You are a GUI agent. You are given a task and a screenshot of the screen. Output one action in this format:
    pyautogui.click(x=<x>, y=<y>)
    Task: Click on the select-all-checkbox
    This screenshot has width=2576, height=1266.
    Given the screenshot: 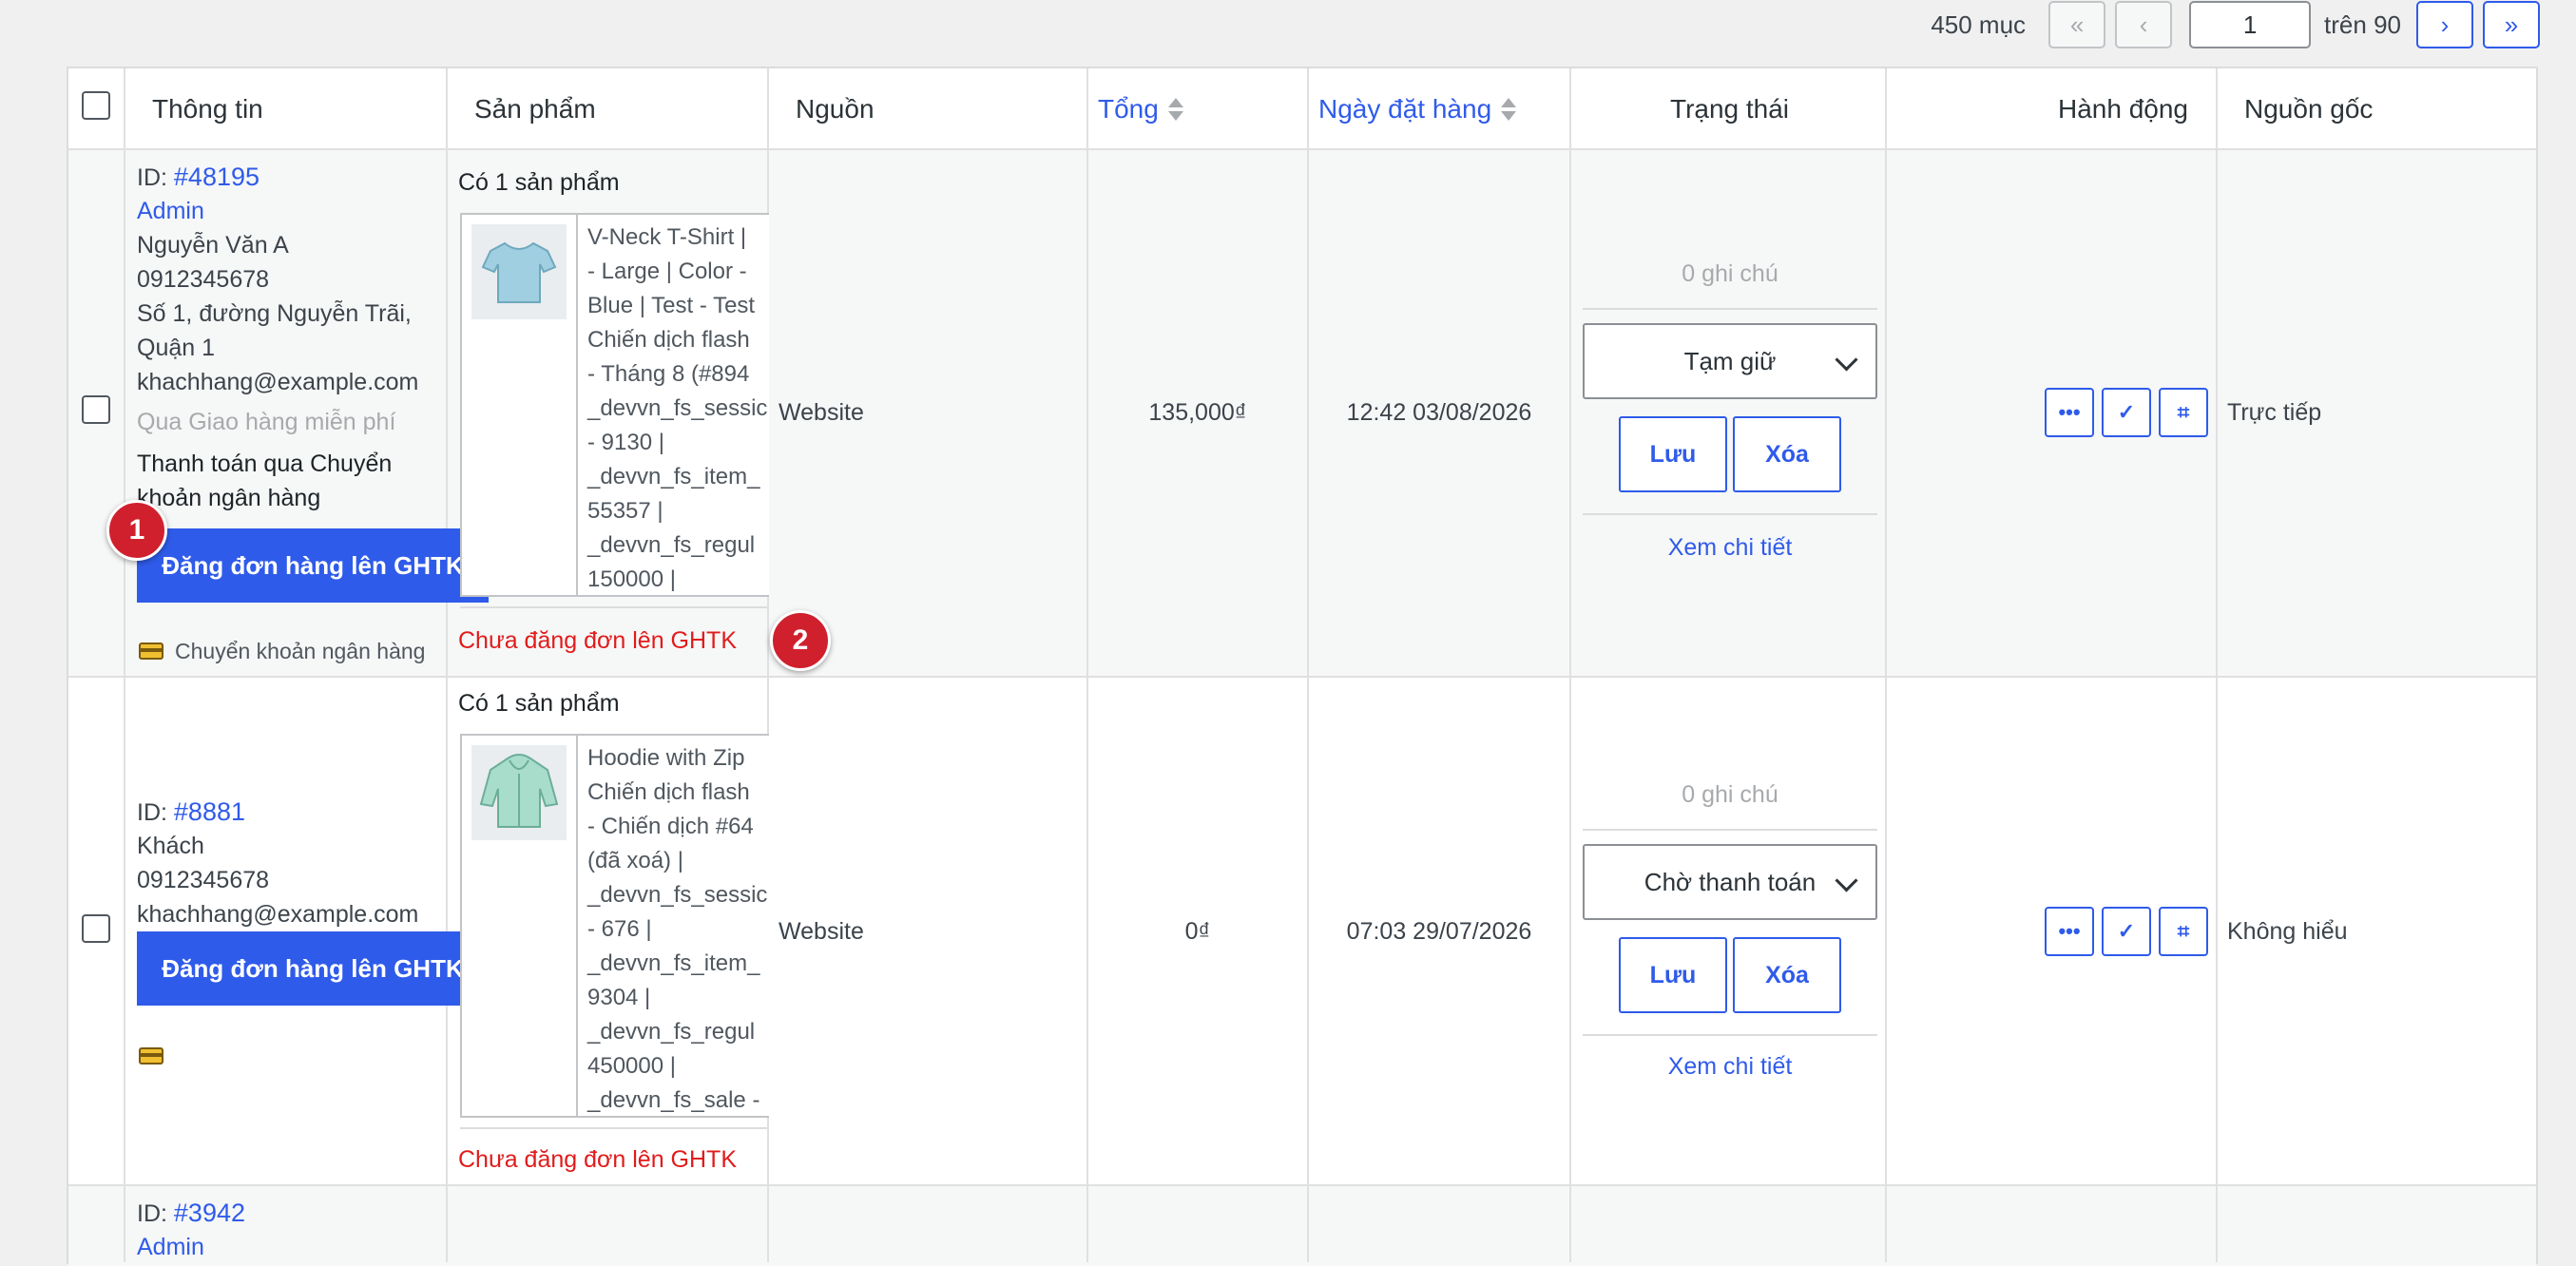 What is the action you would take?
    pyautogui.click(x=96, y=105)
    